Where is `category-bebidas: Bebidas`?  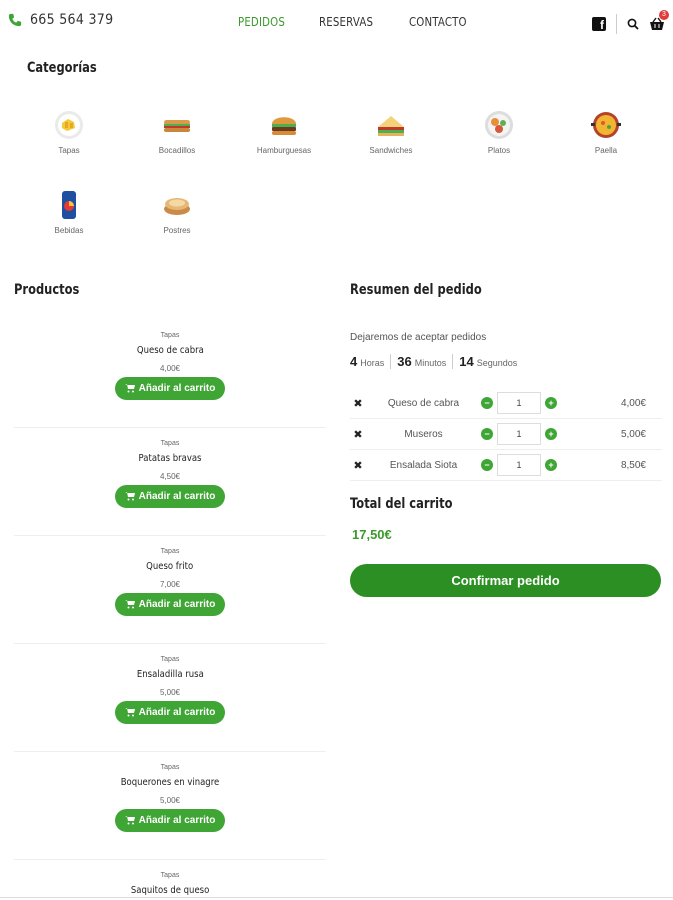 category-bebidas: Bebidas is located at coordinates (69, 211).